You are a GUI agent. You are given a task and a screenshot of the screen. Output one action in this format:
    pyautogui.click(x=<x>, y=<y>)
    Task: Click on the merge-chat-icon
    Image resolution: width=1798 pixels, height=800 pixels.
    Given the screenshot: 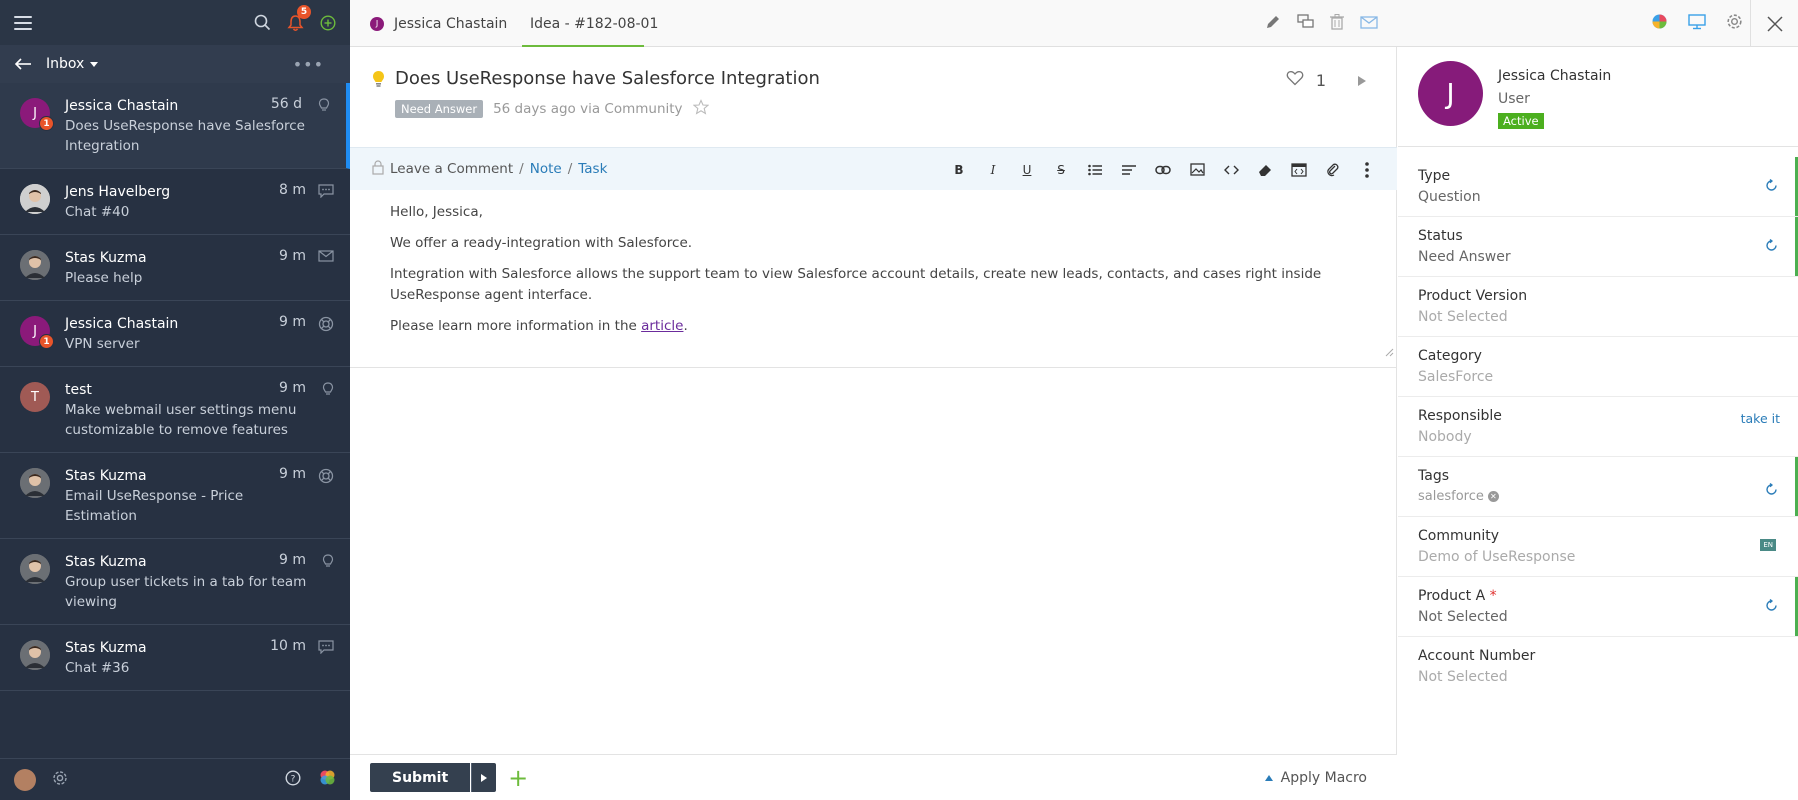 What is the action you would take?
    pyautogui.click(x=1305, y=23)
    